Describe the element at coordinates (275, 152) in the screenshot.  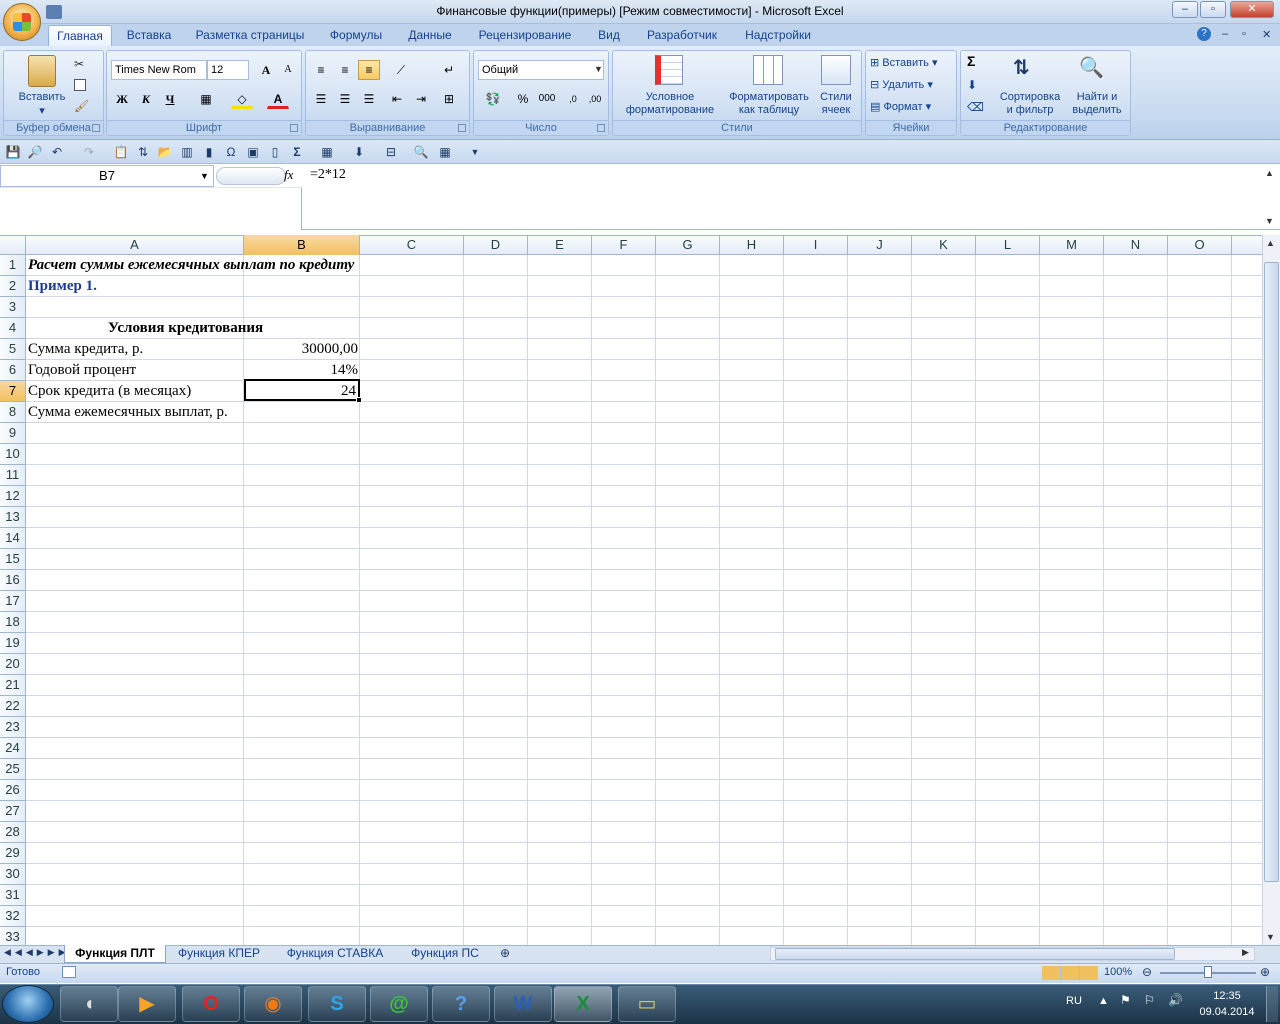
I see `new-doc-icon: ▯` at that location.